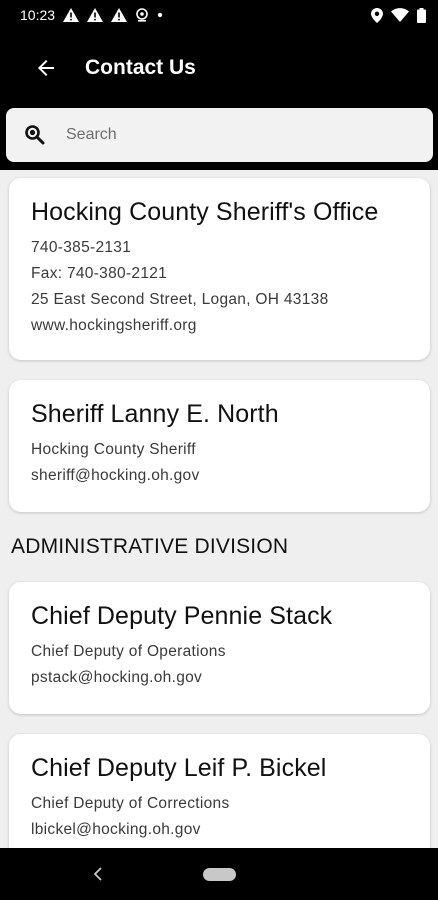 Image resolution: width=438 pixels, height=900 pixels. What do you see at coordinates (219, 678) in the screenshot?
I see `contact-email: pstack@hocking.oh.gov` at bounding box center [219, 678].